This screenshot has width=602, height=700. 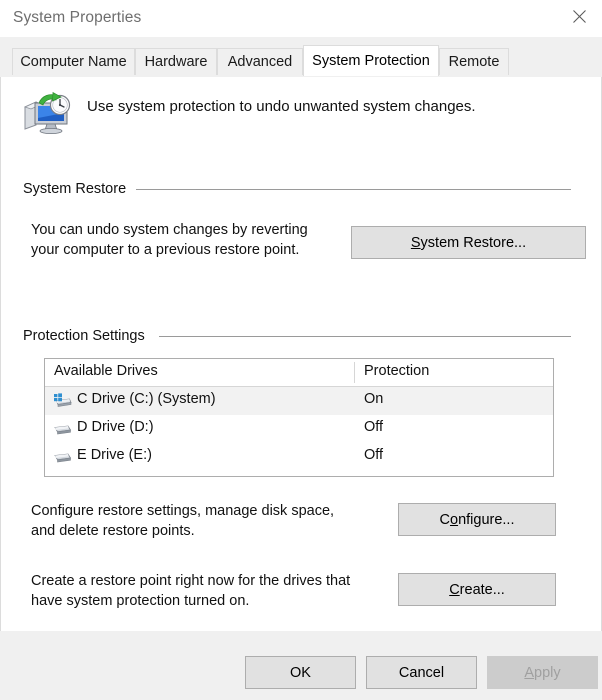 What do you see at coordinates (87, 336) in the screenshot?
I see `group-label-protection-settings: Protection Settings` at bounding box center [87, 336].